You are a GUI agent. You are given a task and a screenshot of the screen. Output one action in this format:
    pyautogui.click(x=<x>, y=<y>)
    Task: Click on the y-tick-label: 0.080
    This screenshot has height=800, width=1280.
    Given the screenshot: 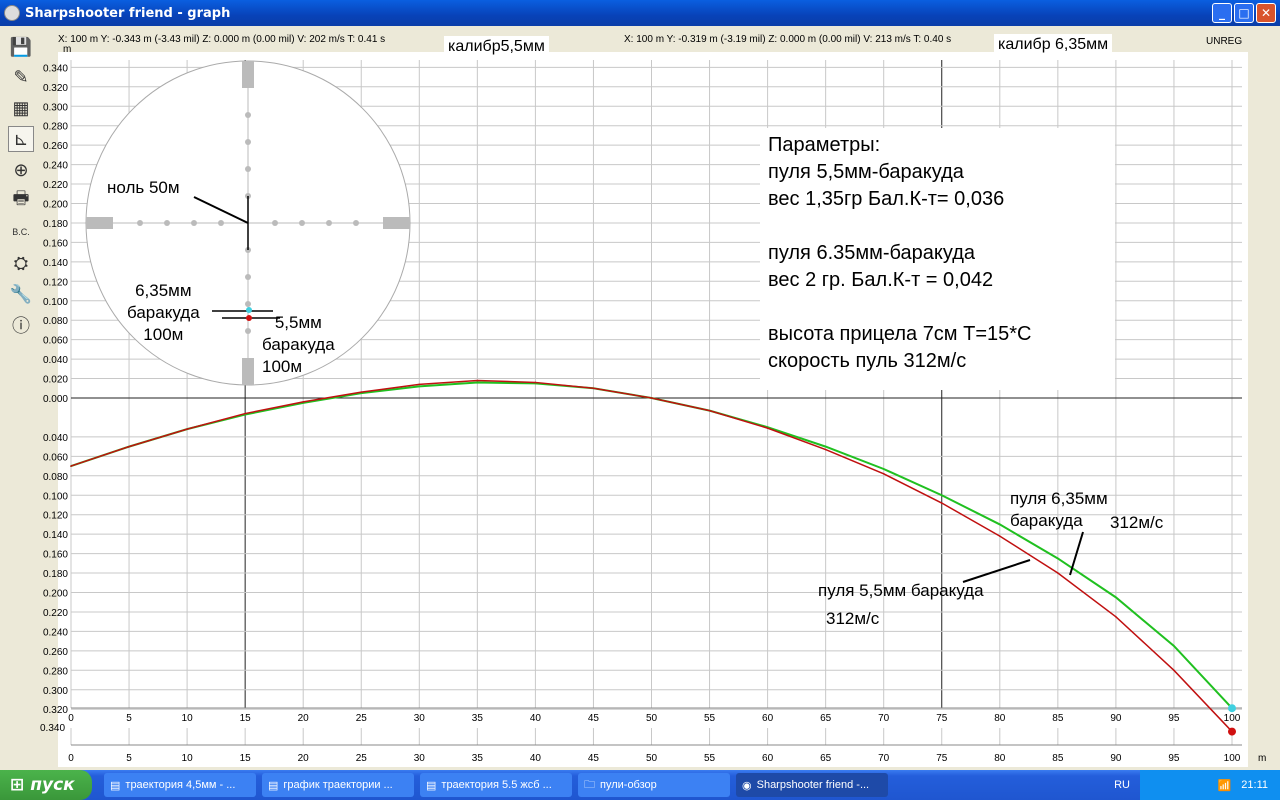 What is the action you would take?
    pyautogui.click(x=55, y=477)
    